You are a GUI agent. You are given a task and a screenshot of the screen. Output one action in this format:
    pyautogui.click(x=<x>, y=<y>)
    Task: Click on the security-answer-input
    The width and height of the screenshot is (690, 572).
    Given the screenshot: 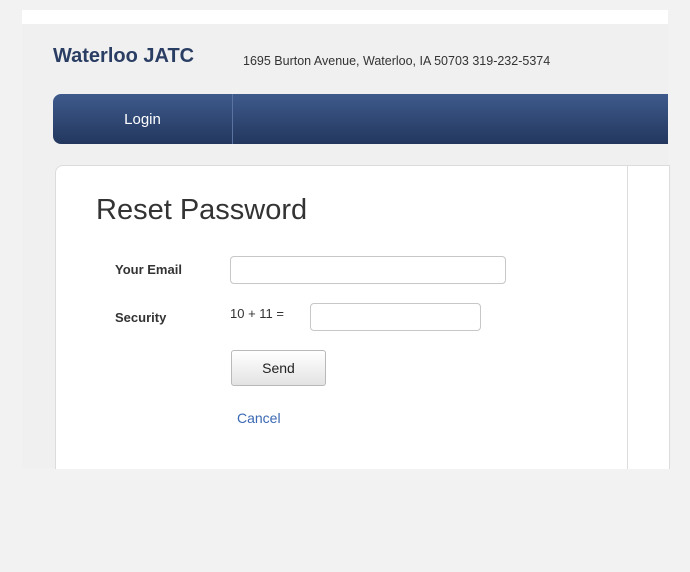 What is the action you would take?
    pyautogui.click(x=395, y=317)
    